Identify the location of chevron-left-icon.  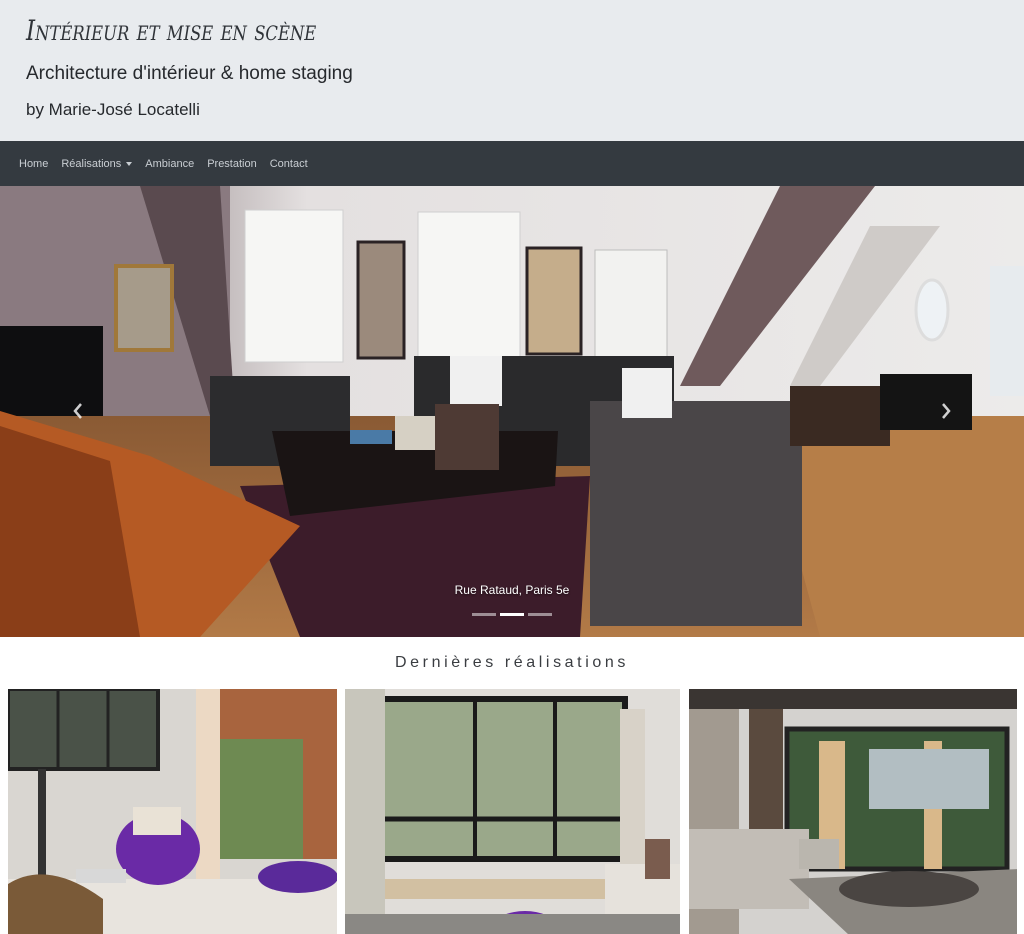
(77, 411).